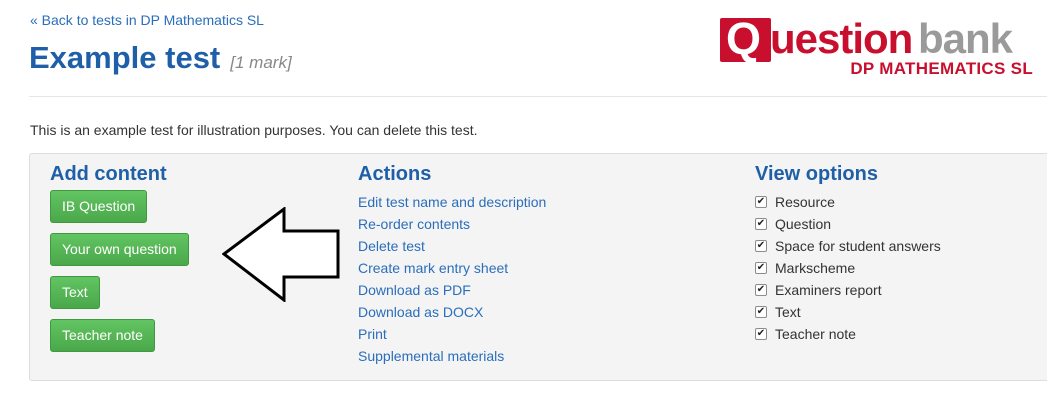  I want to click on view-option-examiners-report: ✔ Examiners report, so click(848, 290).